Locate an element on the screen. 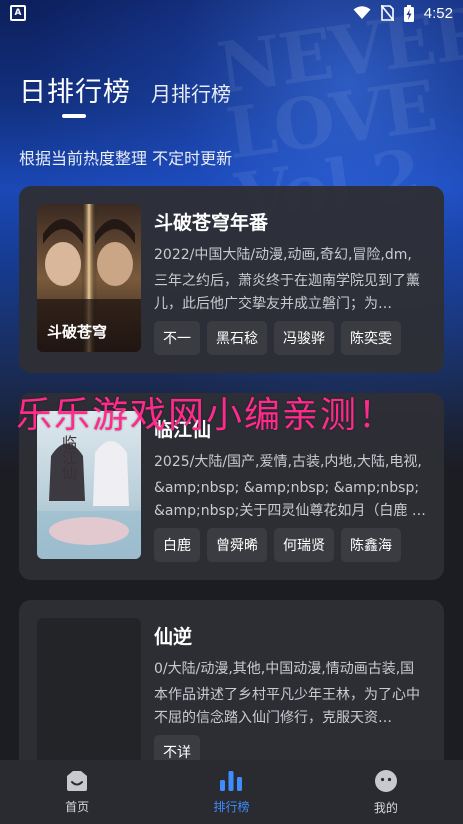  card-meta: 2025/大陆/国产,爱情,古装,内地,大陆,电视, is located at coordinates (288, 462).